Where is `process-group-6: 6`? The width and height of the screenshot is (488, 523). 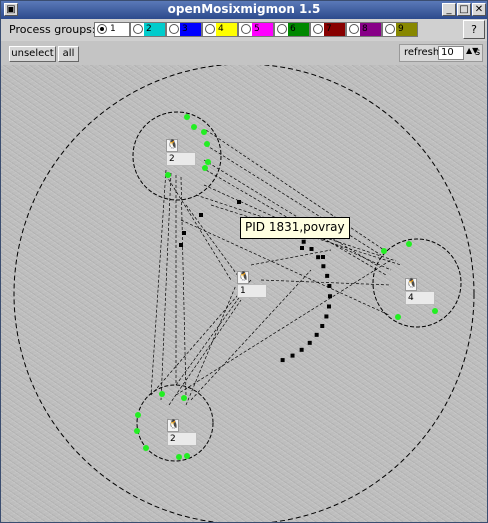
process-group-6: 6 is located at coordinates (292, 29).